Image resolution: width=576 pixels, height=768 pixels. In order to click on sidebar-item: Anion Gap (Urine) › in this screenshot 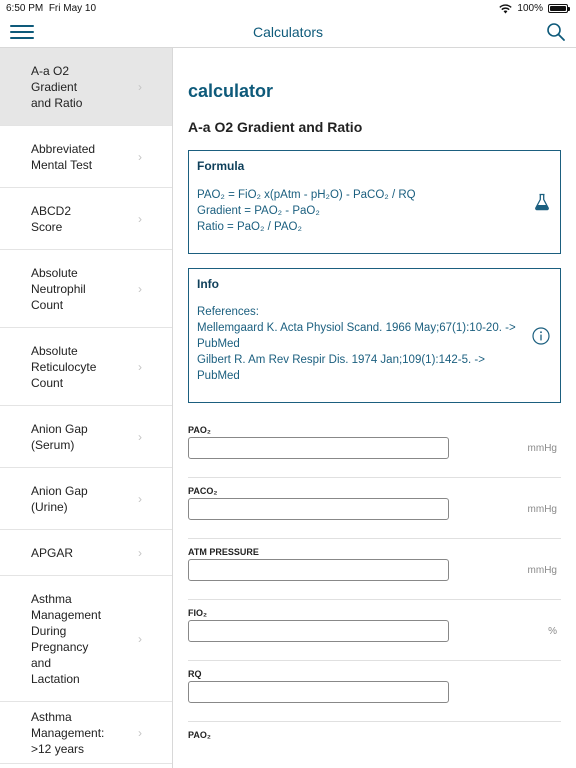, I will do `click(86, 499)`.